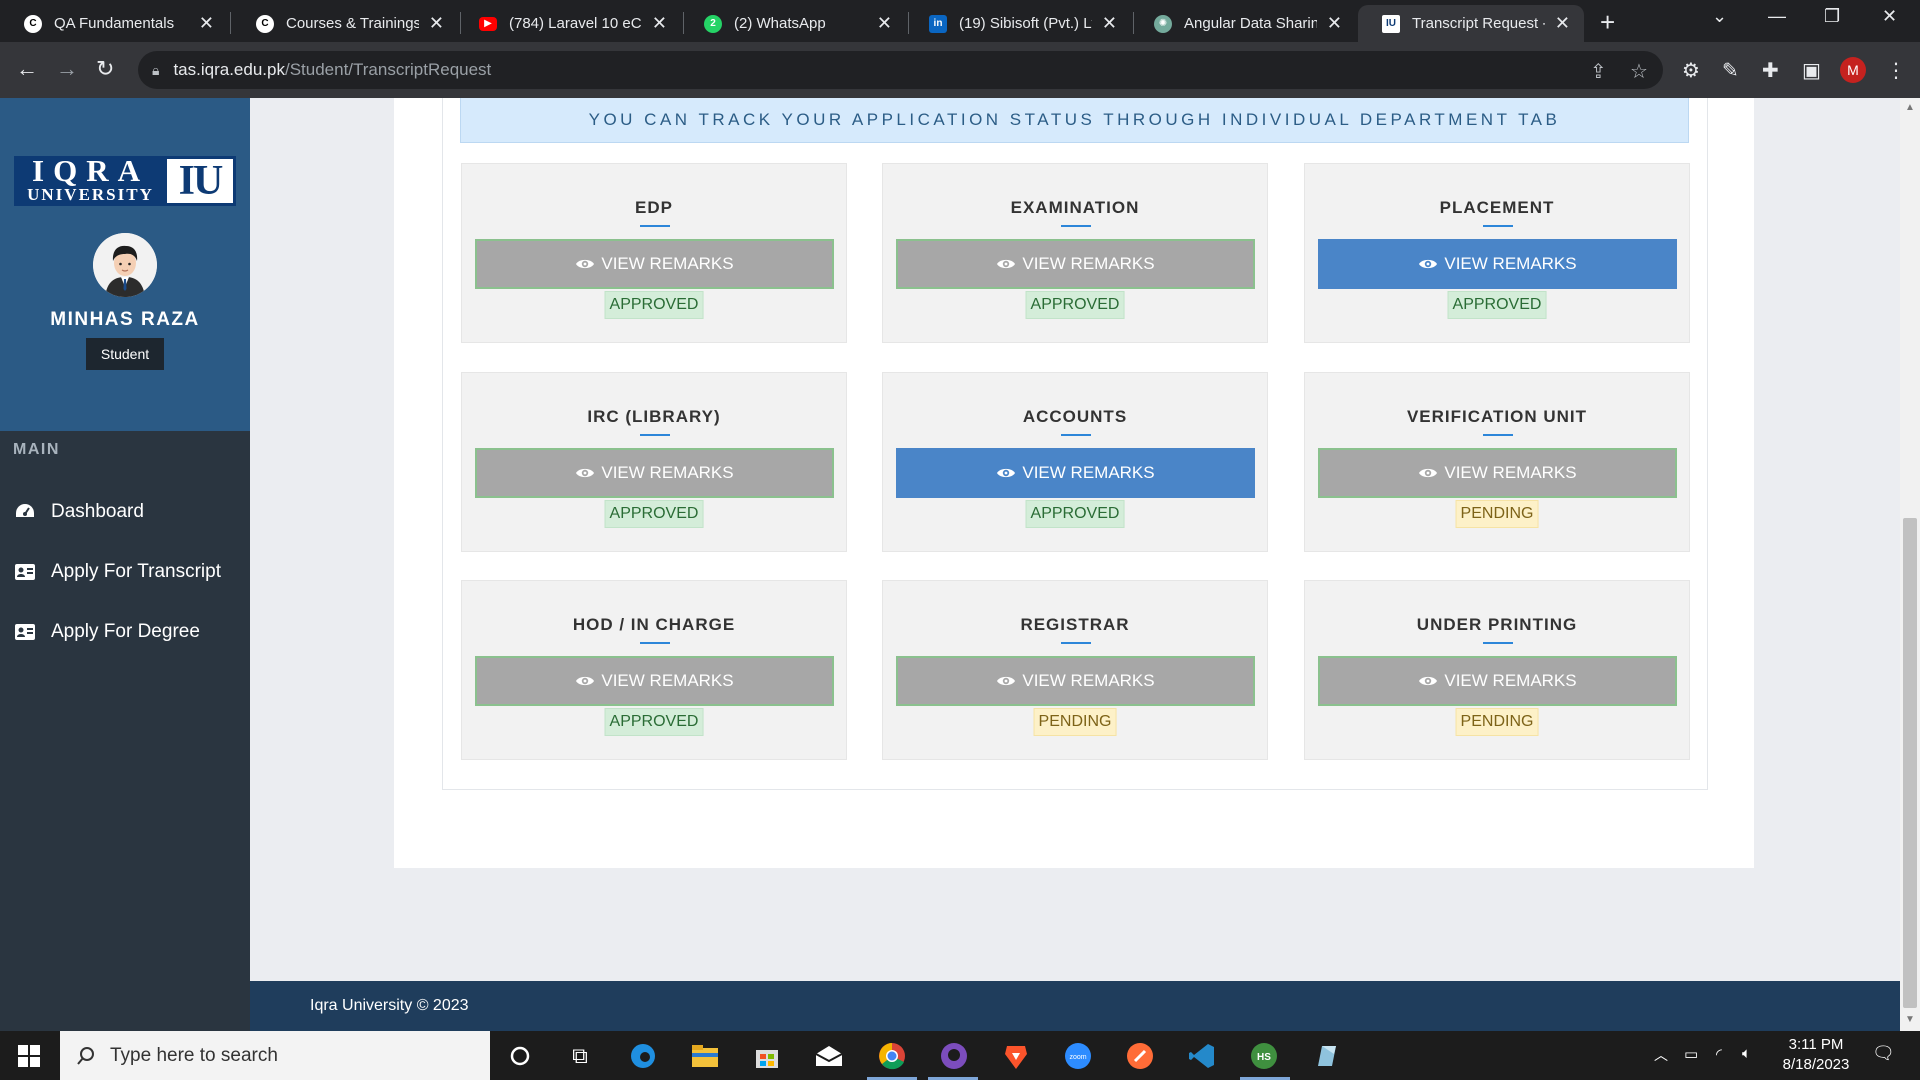  I want to click on sidebar-item-apply-degree: Apply For Degree, so click(106, 632).